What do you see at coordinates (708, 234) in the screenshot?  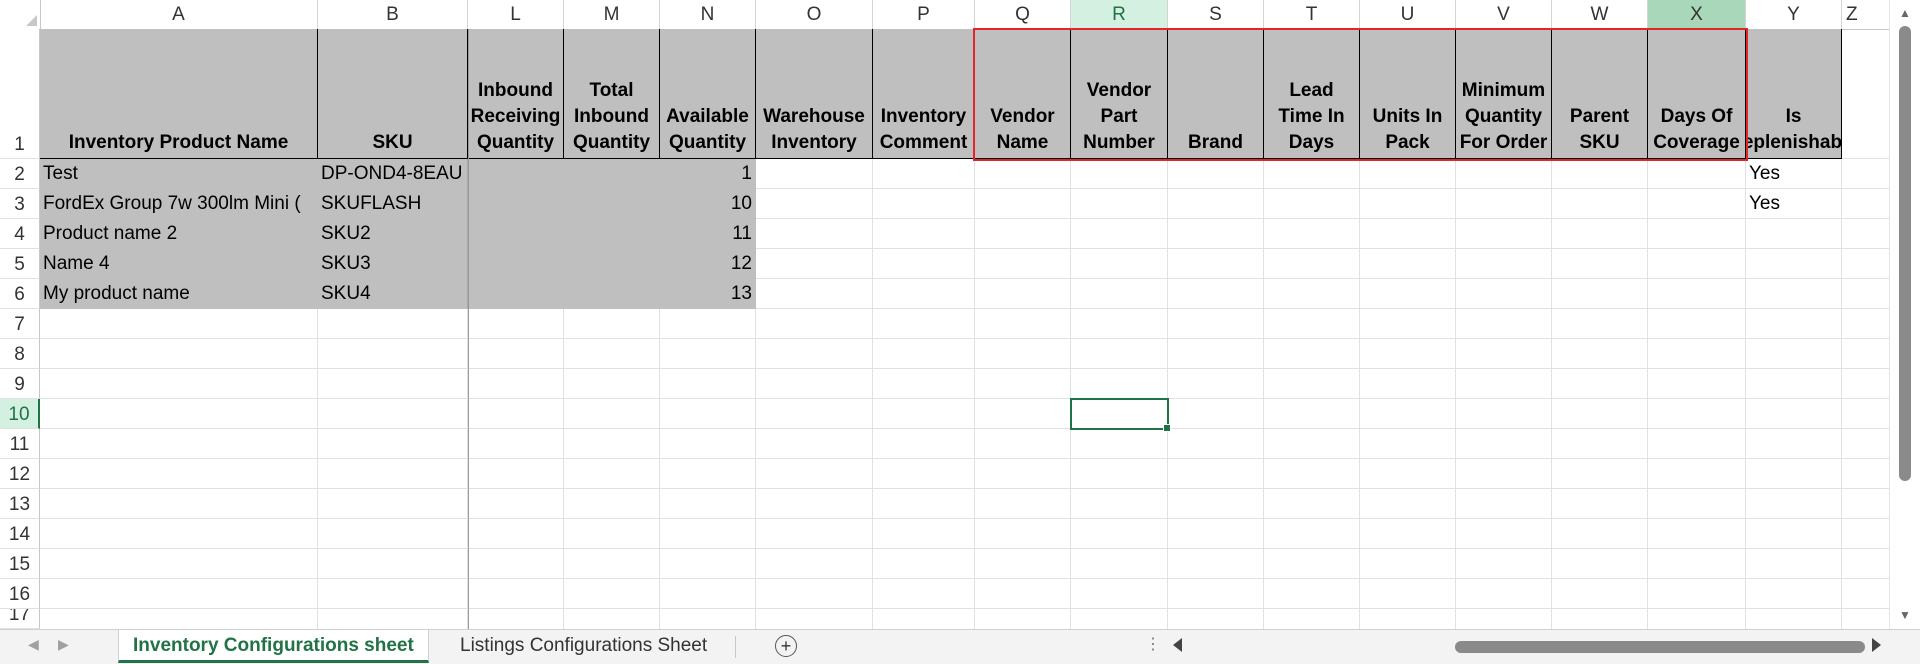 I see `cell-available-quantity: 11` at bounding box center [708, 234].